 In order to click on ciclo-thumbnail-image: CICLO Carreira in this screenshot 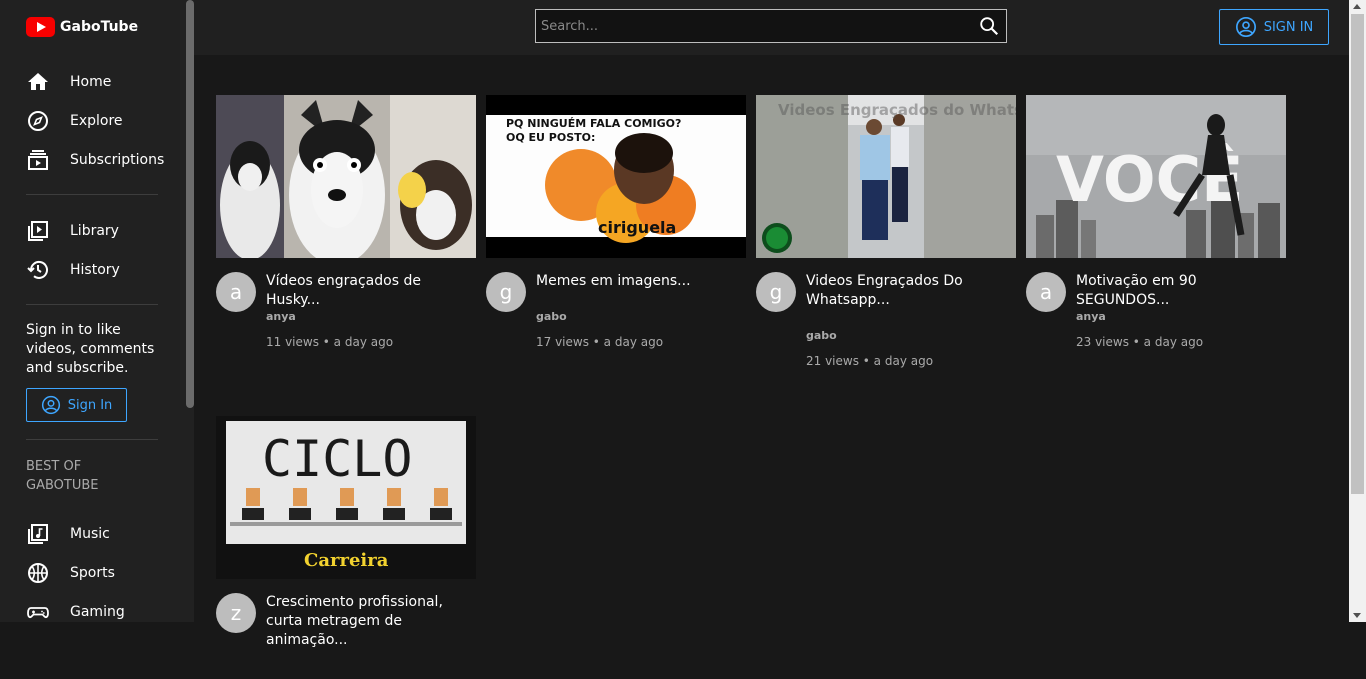, I will do `click(346, 497)`.